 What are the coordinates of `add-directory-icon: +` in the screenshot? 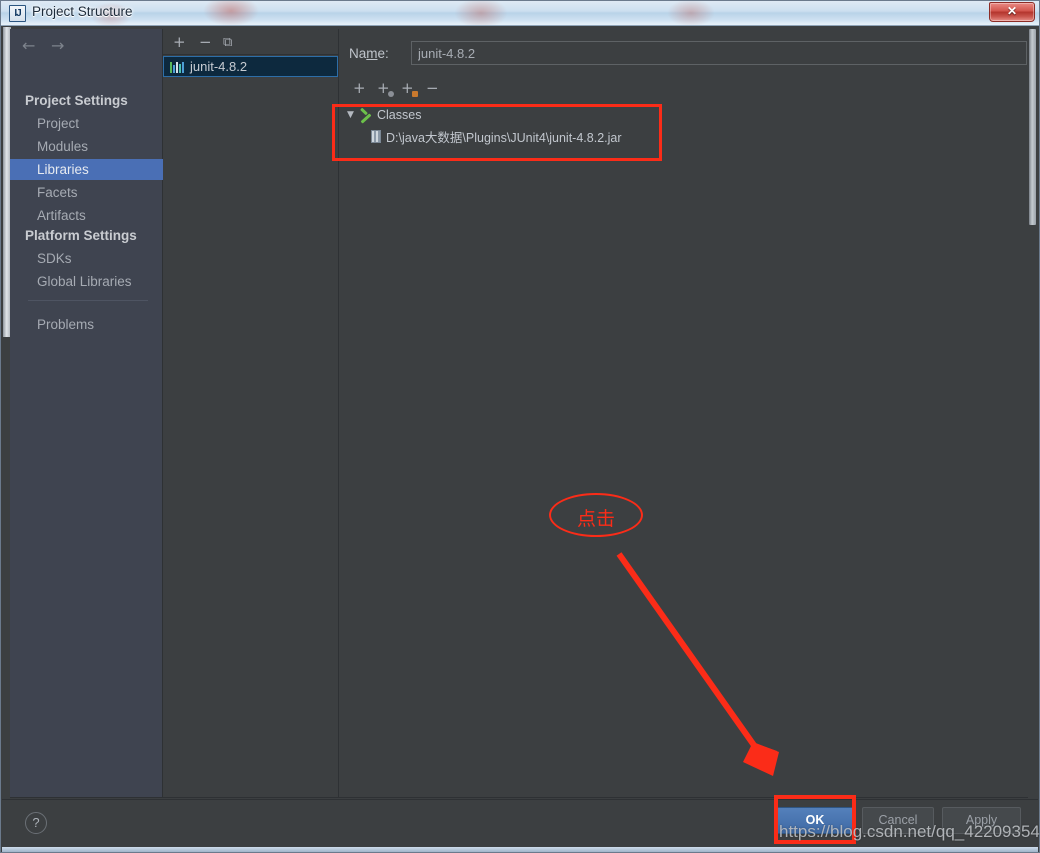 It's located at (409, 89).